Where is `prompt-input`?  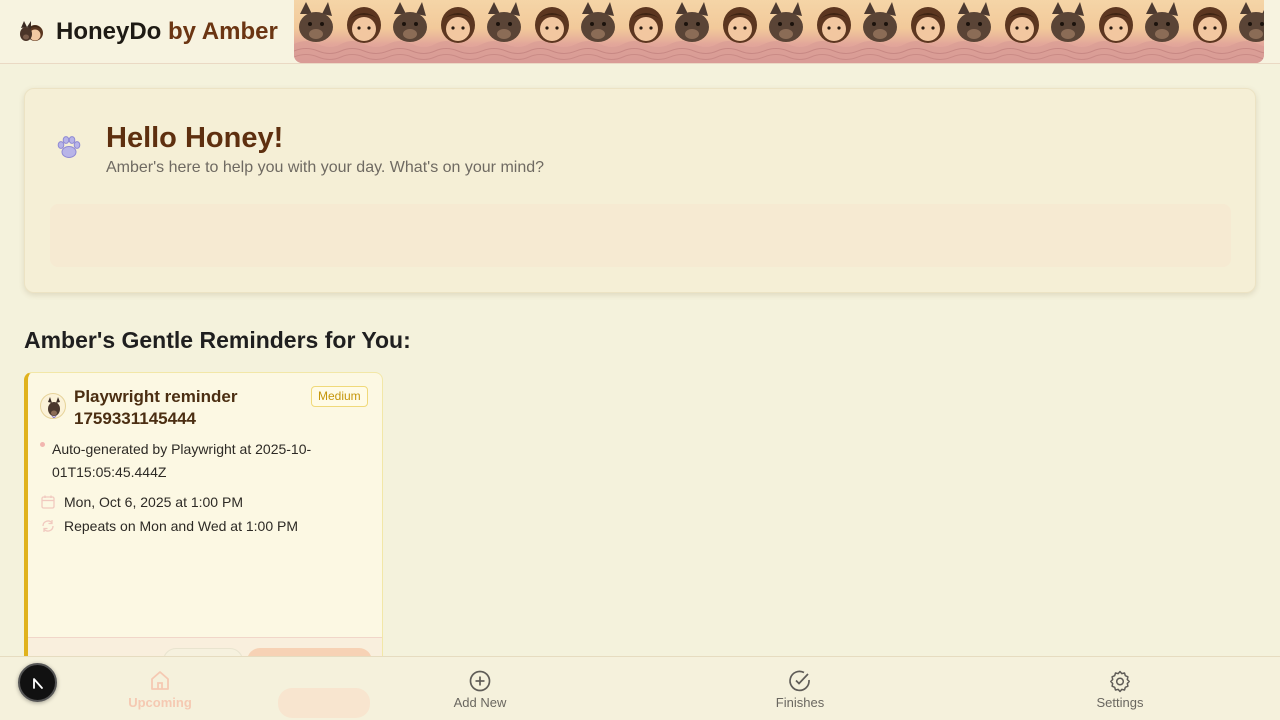 prompt-input is located at coordinates (640, 235).